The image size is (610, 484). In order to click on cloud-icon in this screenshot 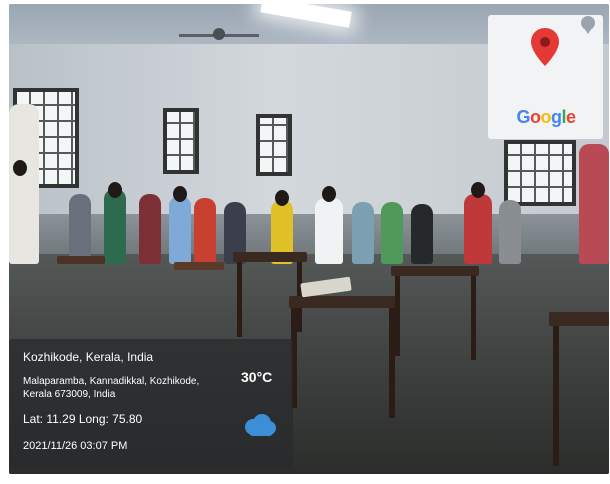, I will do `click(260, 425)`.